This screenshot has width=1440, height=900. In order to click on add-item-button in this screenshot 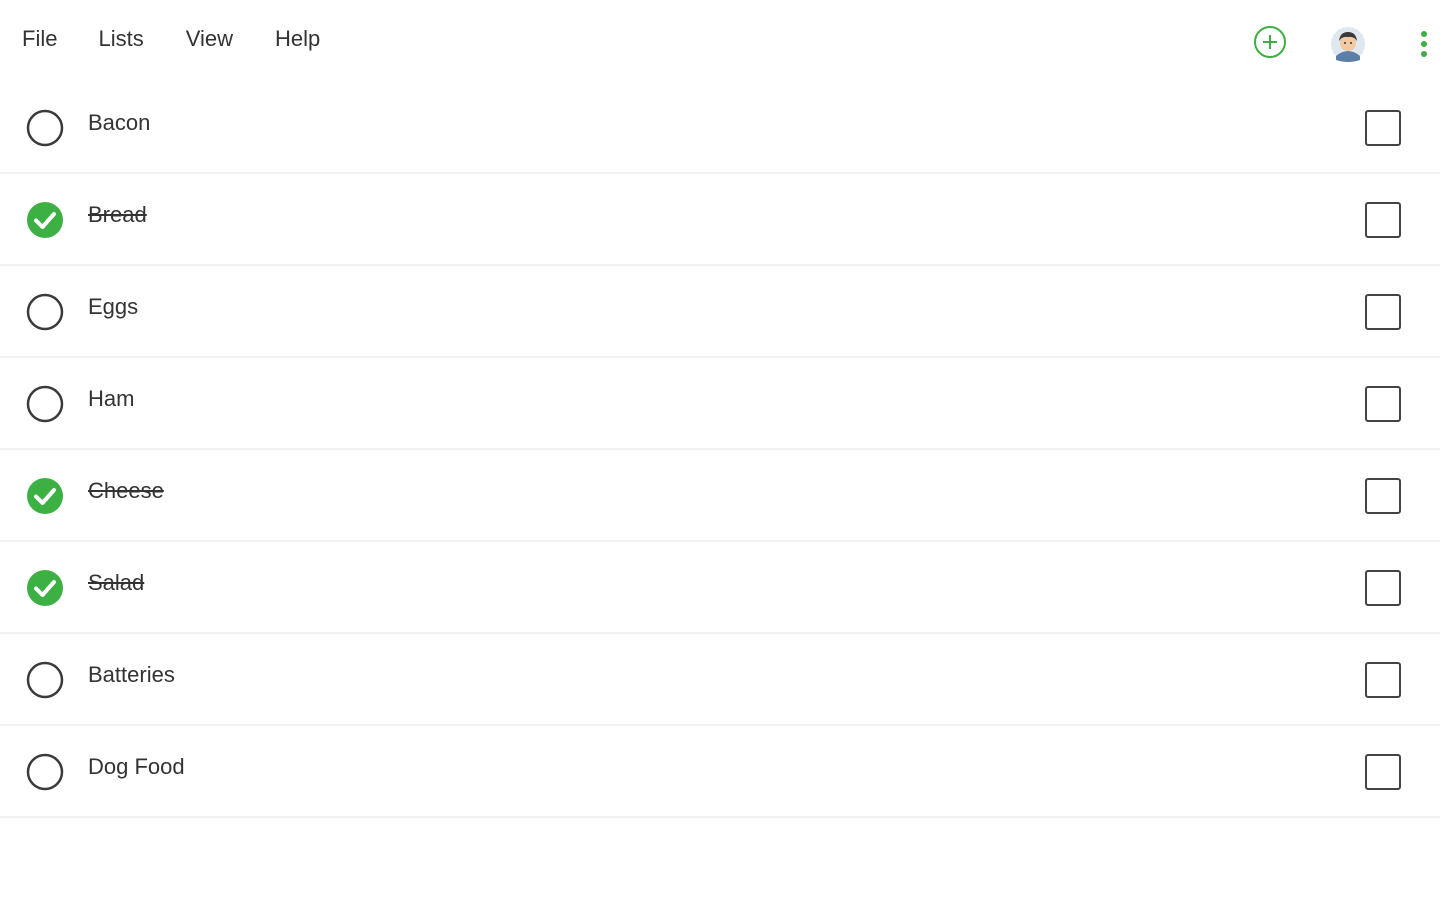, I will do `click(1270, 42)`.